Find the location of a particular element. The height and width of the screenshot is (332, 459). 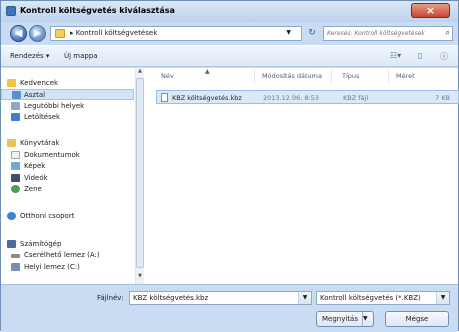

help-icon: ⓘ is located at coordinates (444, 56).